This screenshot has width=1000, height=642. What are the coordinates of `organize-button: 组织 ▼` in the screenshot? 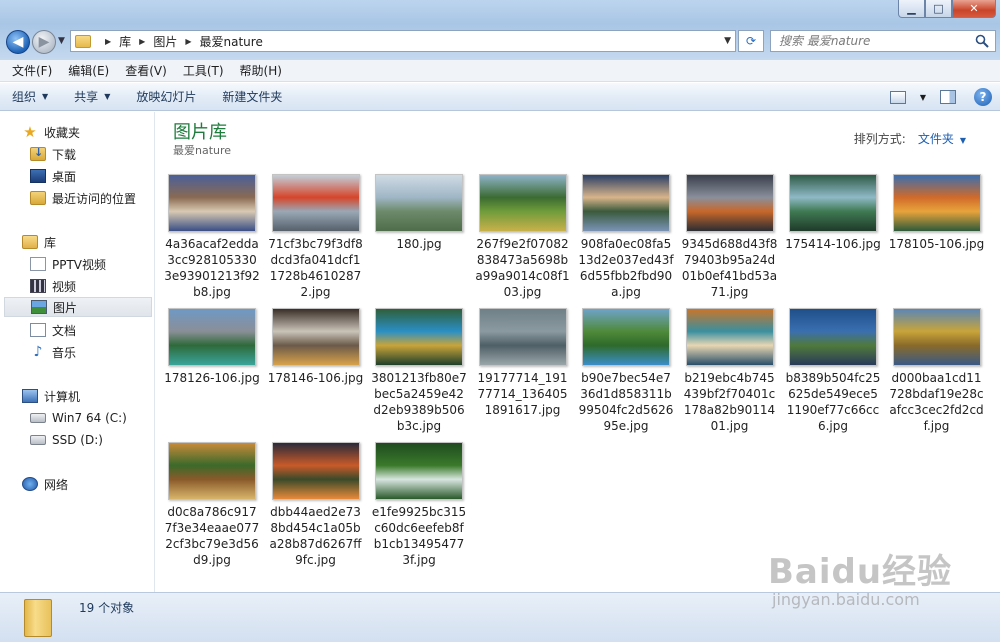 It's located at (30, 96).